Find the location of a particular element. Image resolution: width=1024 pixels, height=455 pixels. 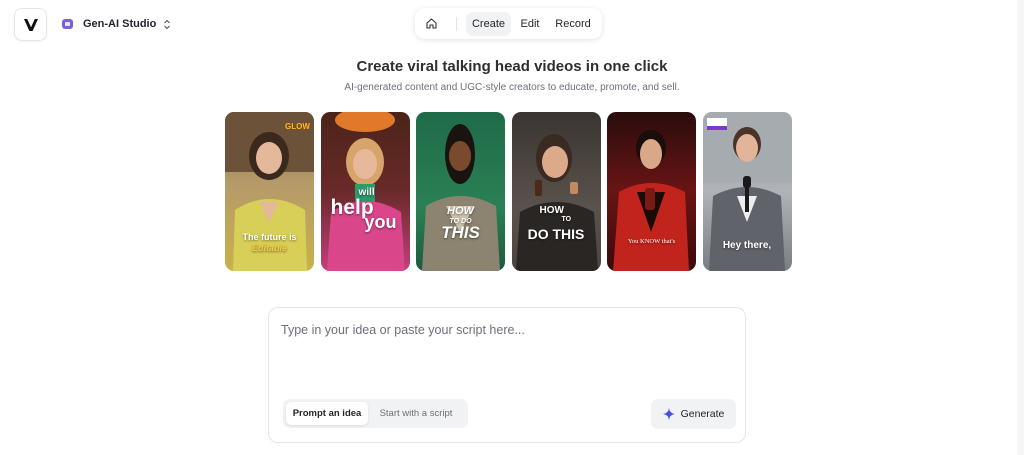

workspace-name: Gen-AI Studio is located at coordinates (120, 24).